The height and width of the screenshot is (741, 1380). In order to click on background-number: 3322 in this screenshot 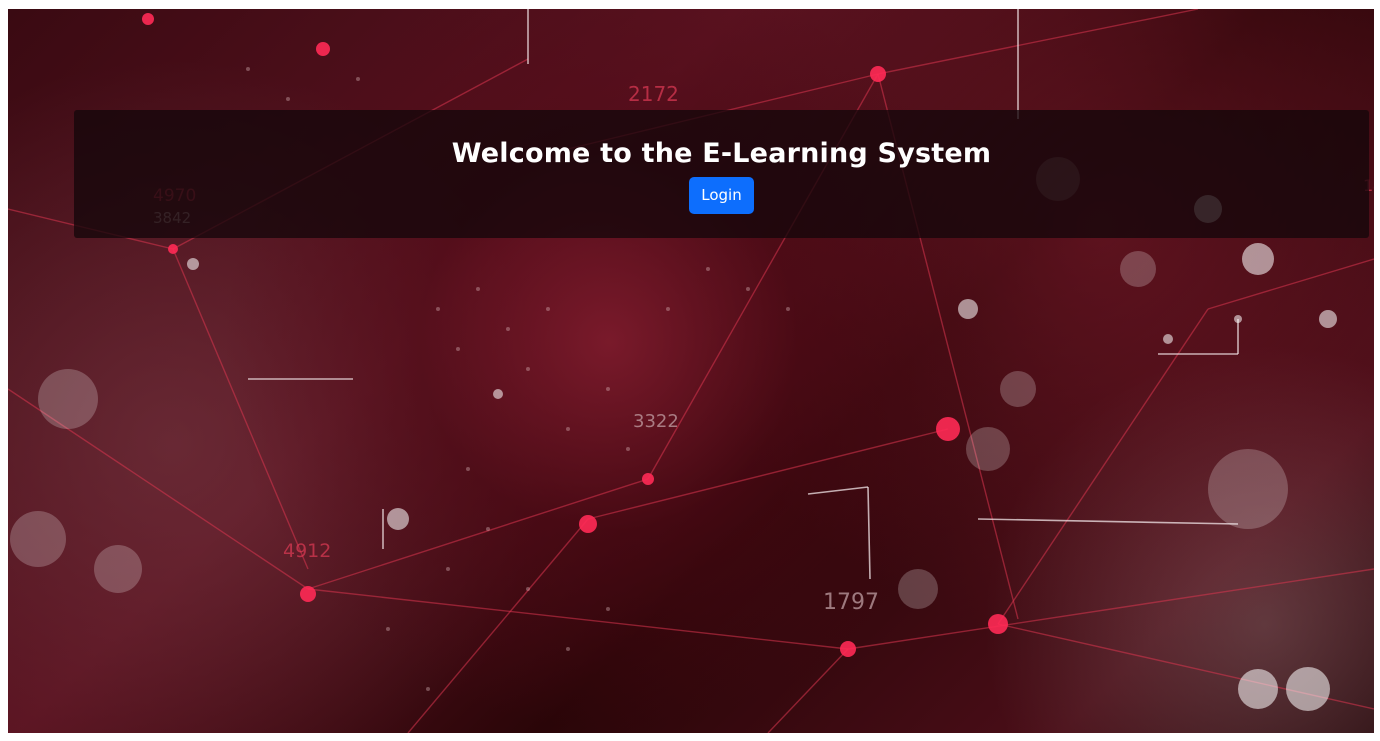, I will do `click(656, 421)`.